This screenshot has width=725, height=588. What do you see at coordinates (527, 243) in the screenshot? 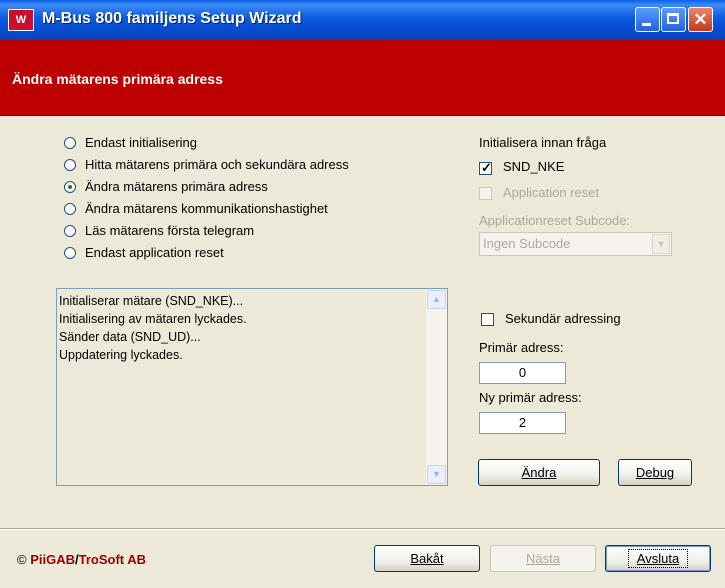
I see `subcode-value: Ingen Subcode` at bounding box center [527, 243].